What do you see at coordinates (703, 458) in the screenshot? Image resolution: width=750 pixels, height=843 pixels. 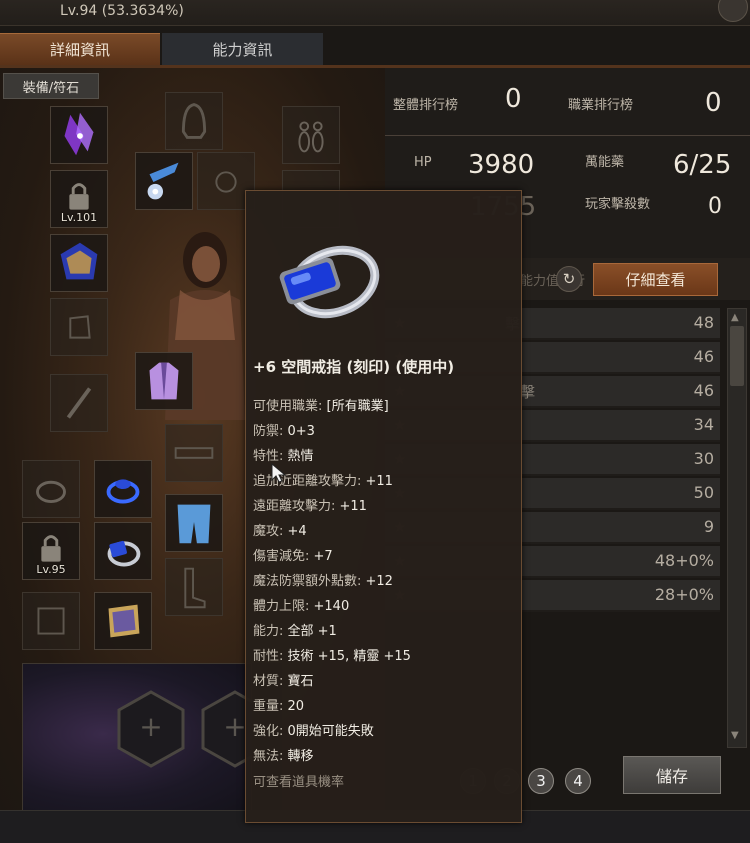 I see `ranking-row-value: 30` at bounding box center [703, 458].